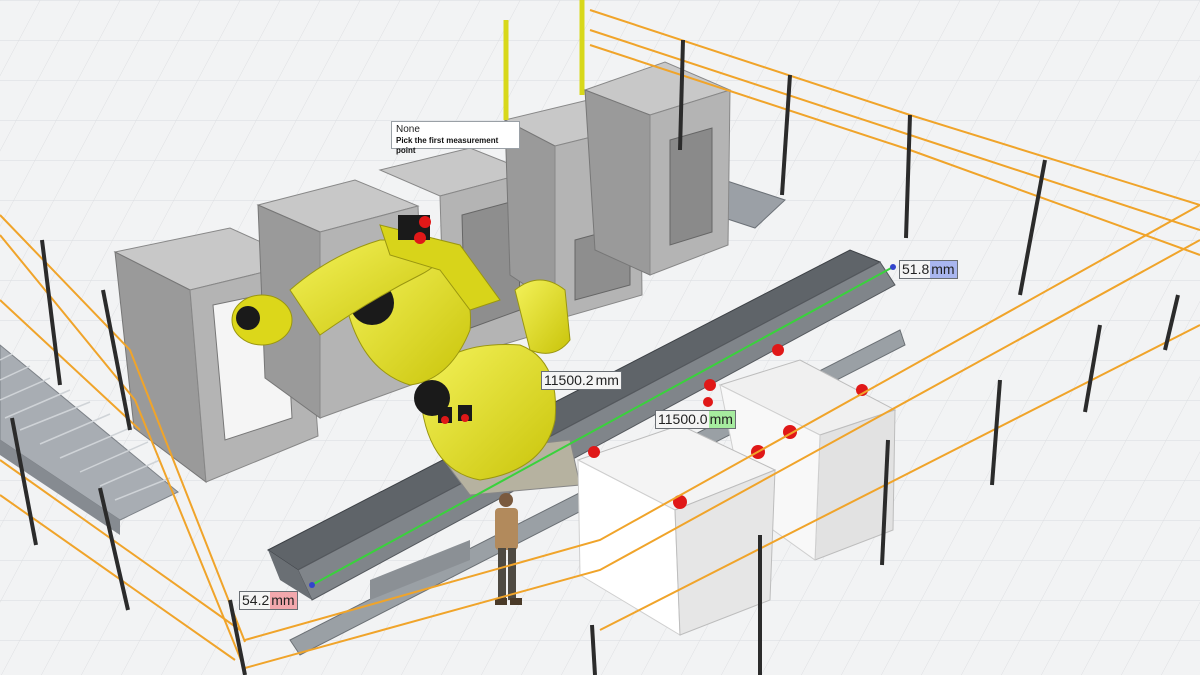 This screenshot has height=675, width=1200. I want to click on dimension-value: 54.2, so click(255, 600).